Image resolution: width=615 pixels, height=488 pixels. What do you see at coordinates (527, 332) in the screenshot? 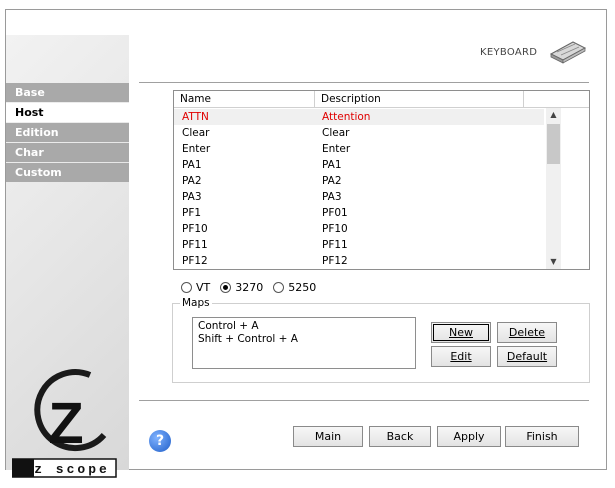
I see `delete-button: Delete` at bounding box center [527, 332].